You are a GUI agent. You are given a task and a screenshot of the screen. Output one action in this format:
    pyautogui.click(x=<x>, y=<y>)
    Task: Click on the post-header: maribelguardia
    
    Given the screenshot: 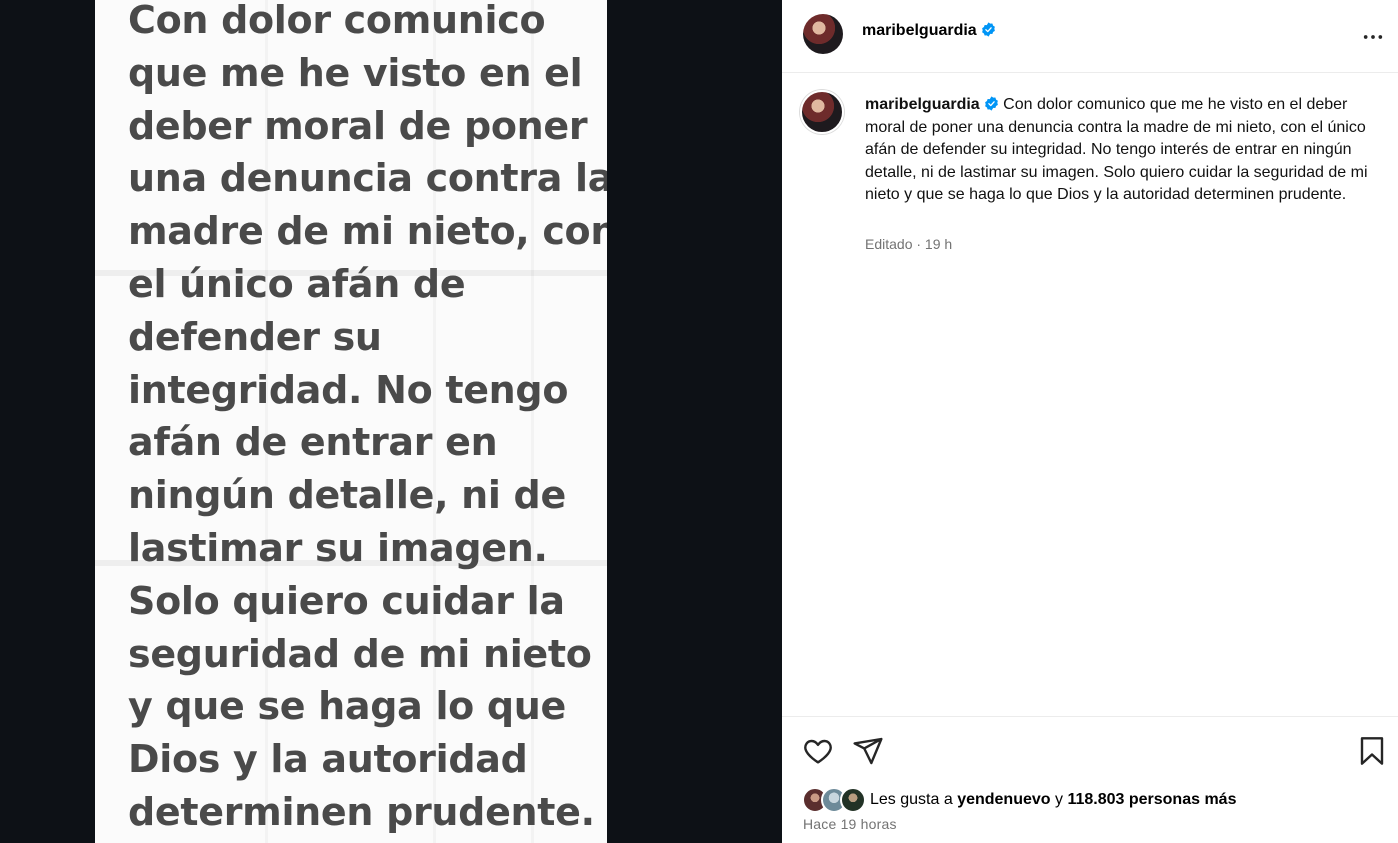 What is the action you would take?
    pyautogui.click(x=1090, y=36)
    